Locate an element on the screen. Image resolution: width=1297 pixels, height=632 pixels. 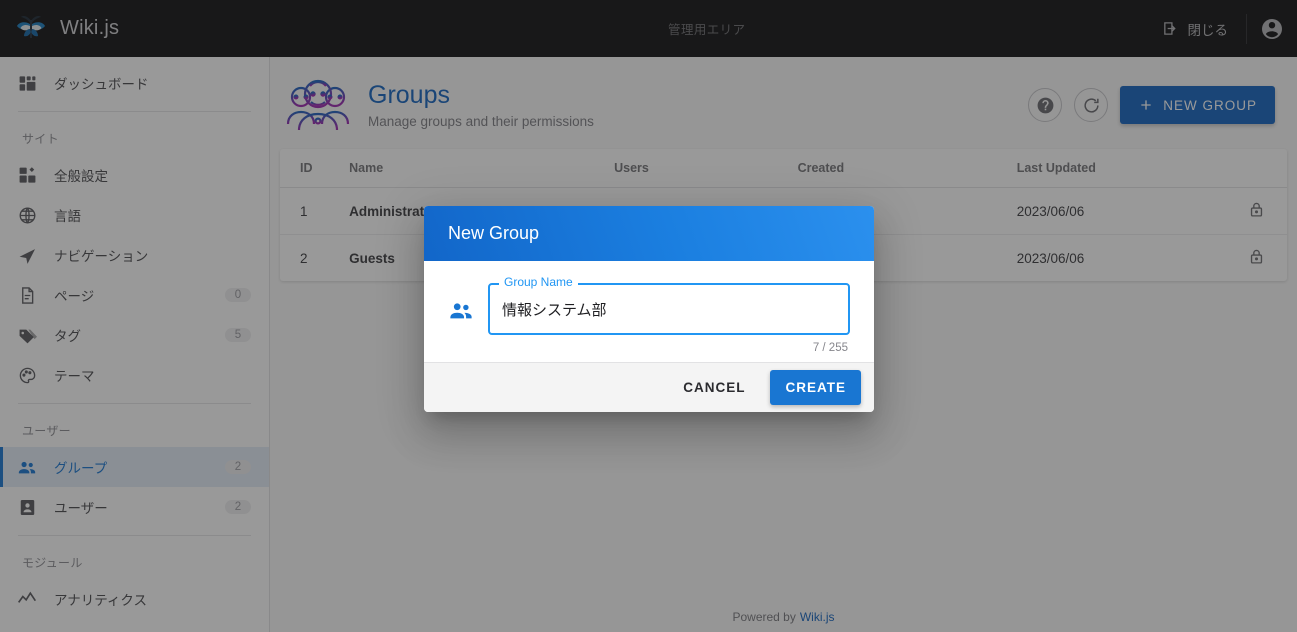
character-counter: 7 / 255 is located at coordinates (830, 348).